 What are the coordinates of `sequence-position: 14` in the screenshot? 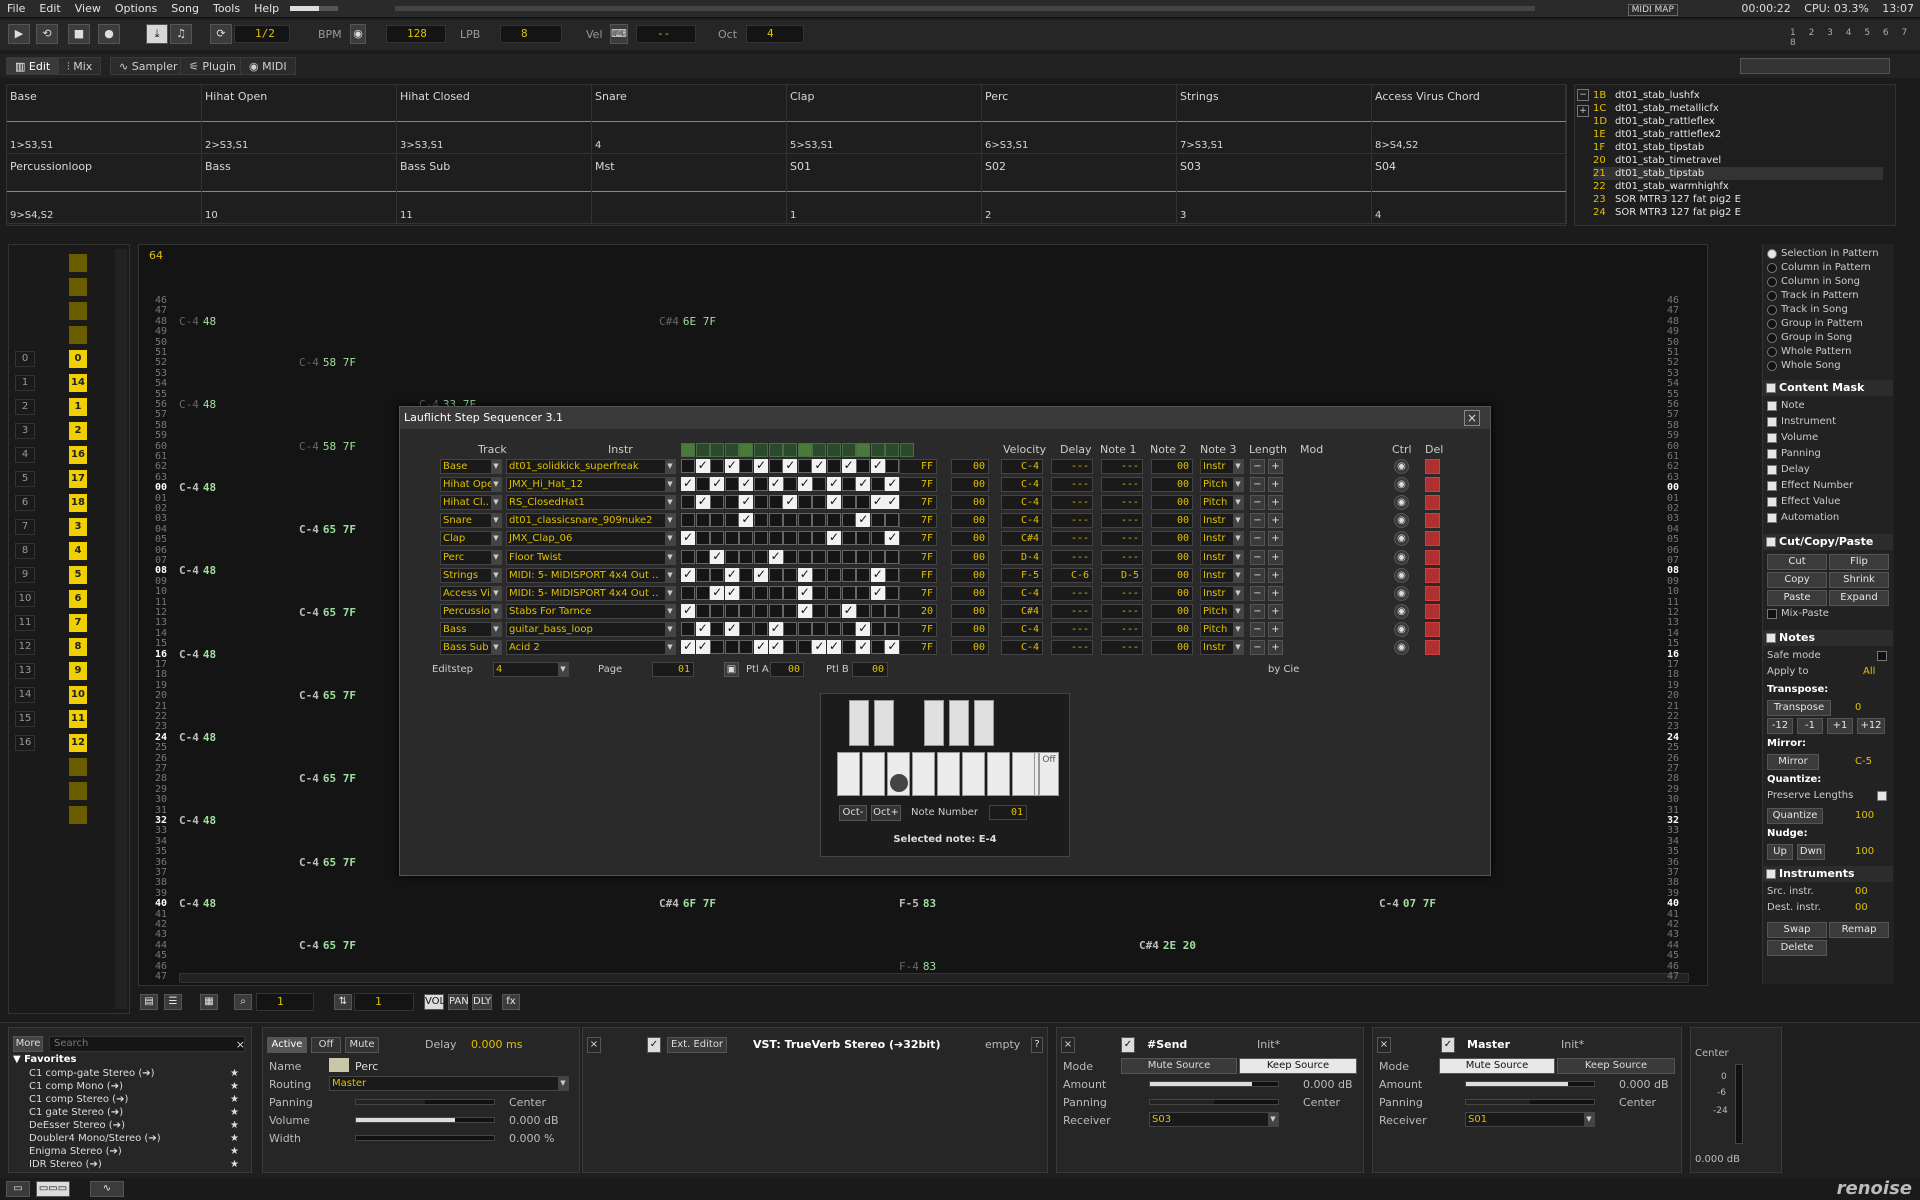 It's located at (25, 695).